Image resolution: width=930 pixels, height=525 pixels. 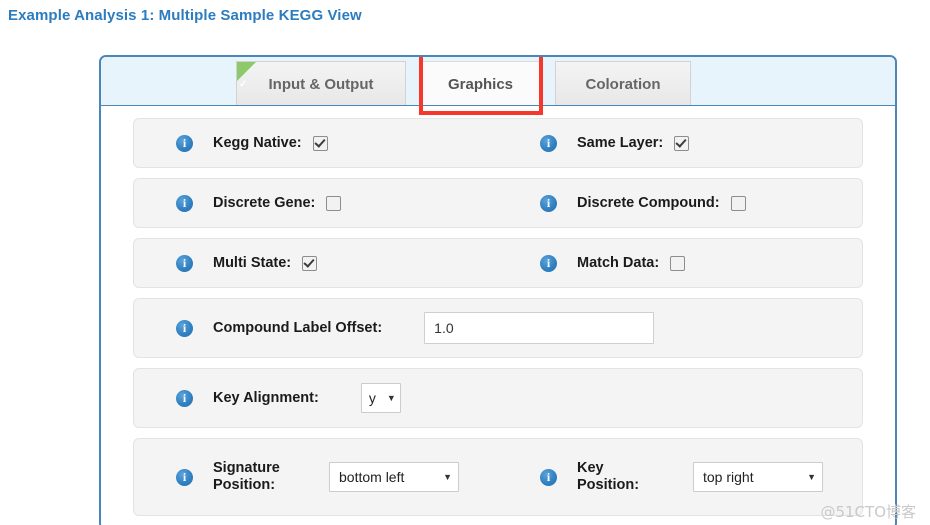 What do you see at coordinates (257, 143) in the screenshot?
I see `field-label: Kegg Native:` at bounding box center [257, 143].